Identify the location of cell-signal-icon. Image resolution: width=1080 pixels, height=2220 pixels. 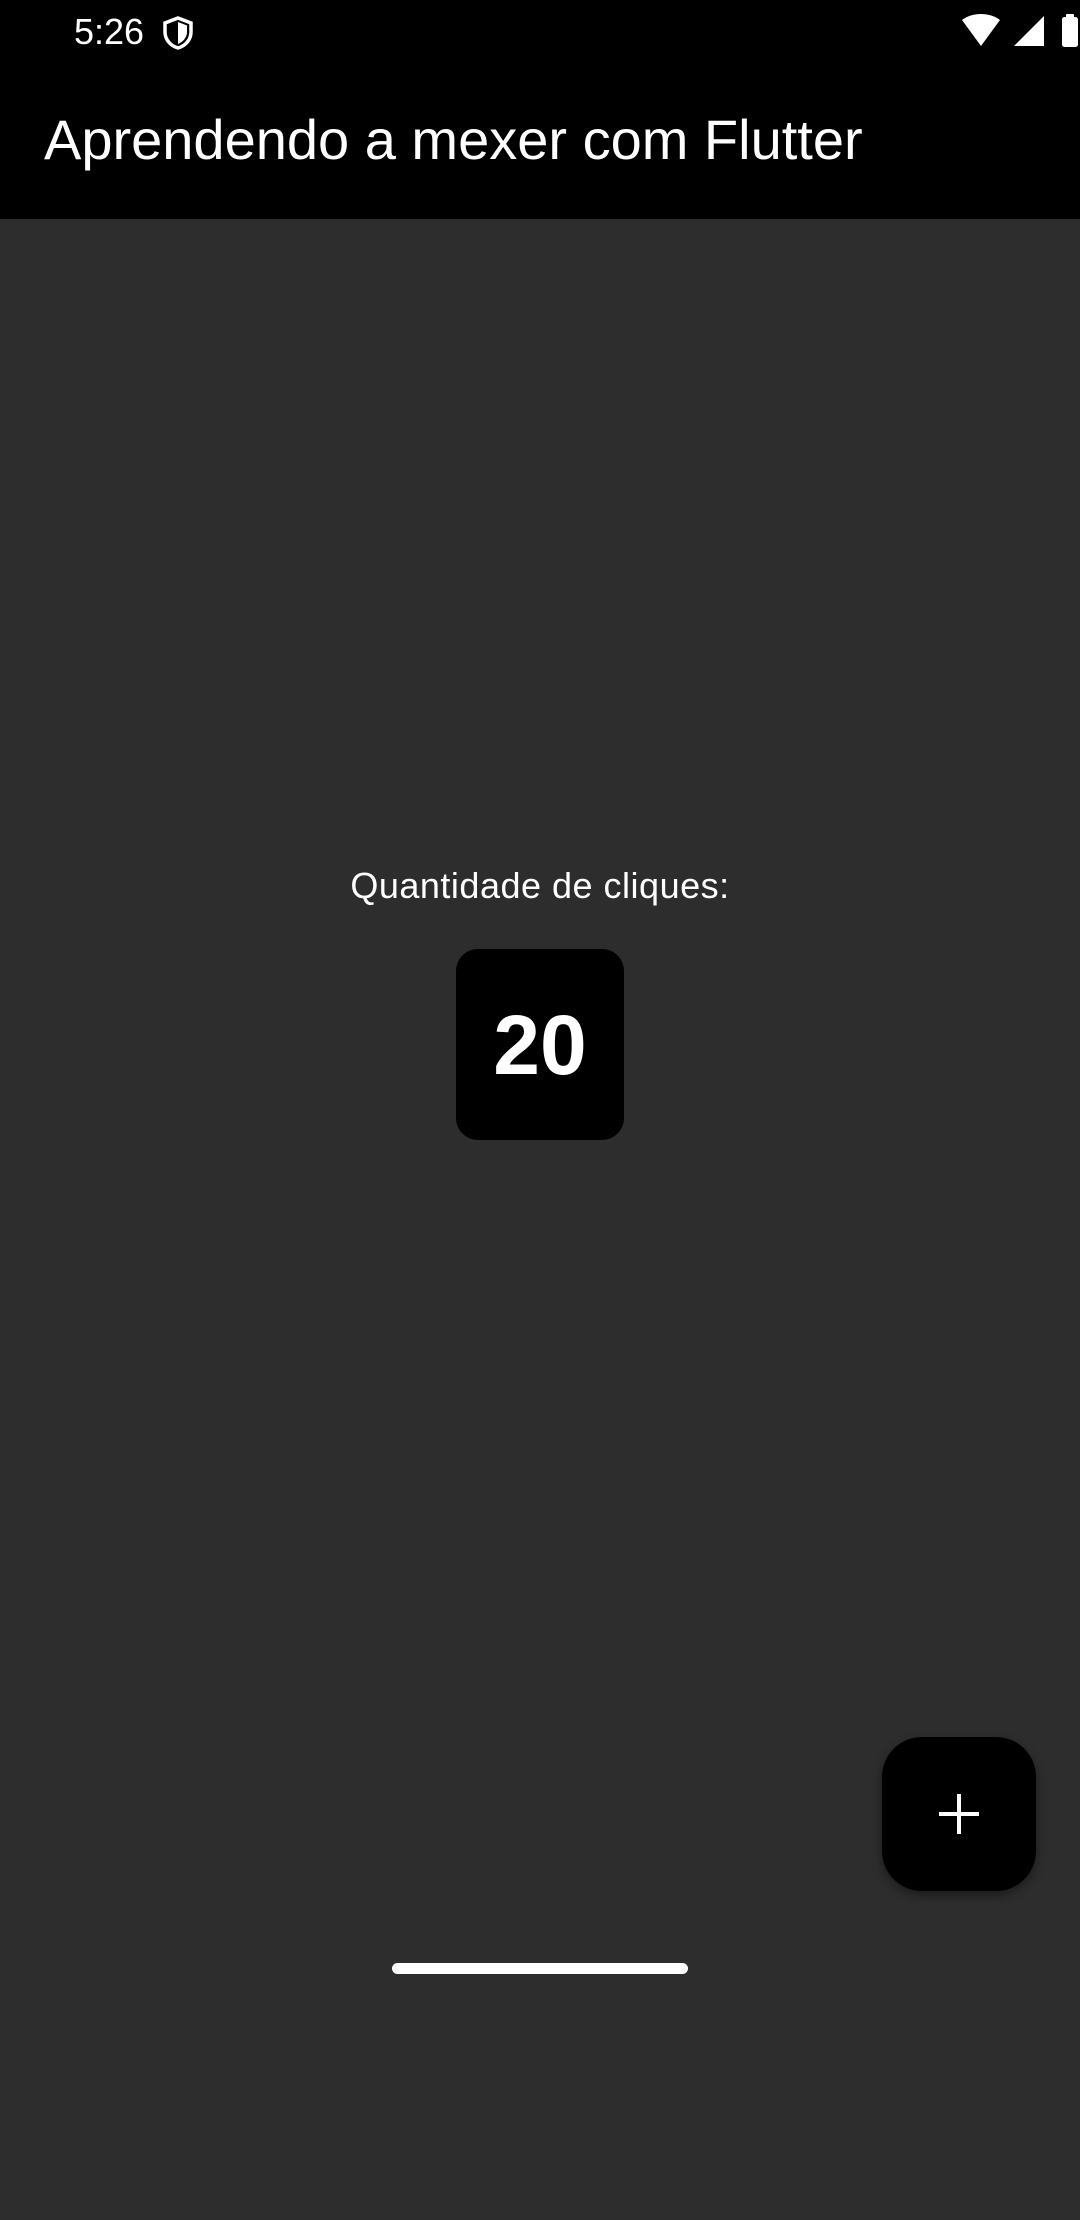
(1029, 31).